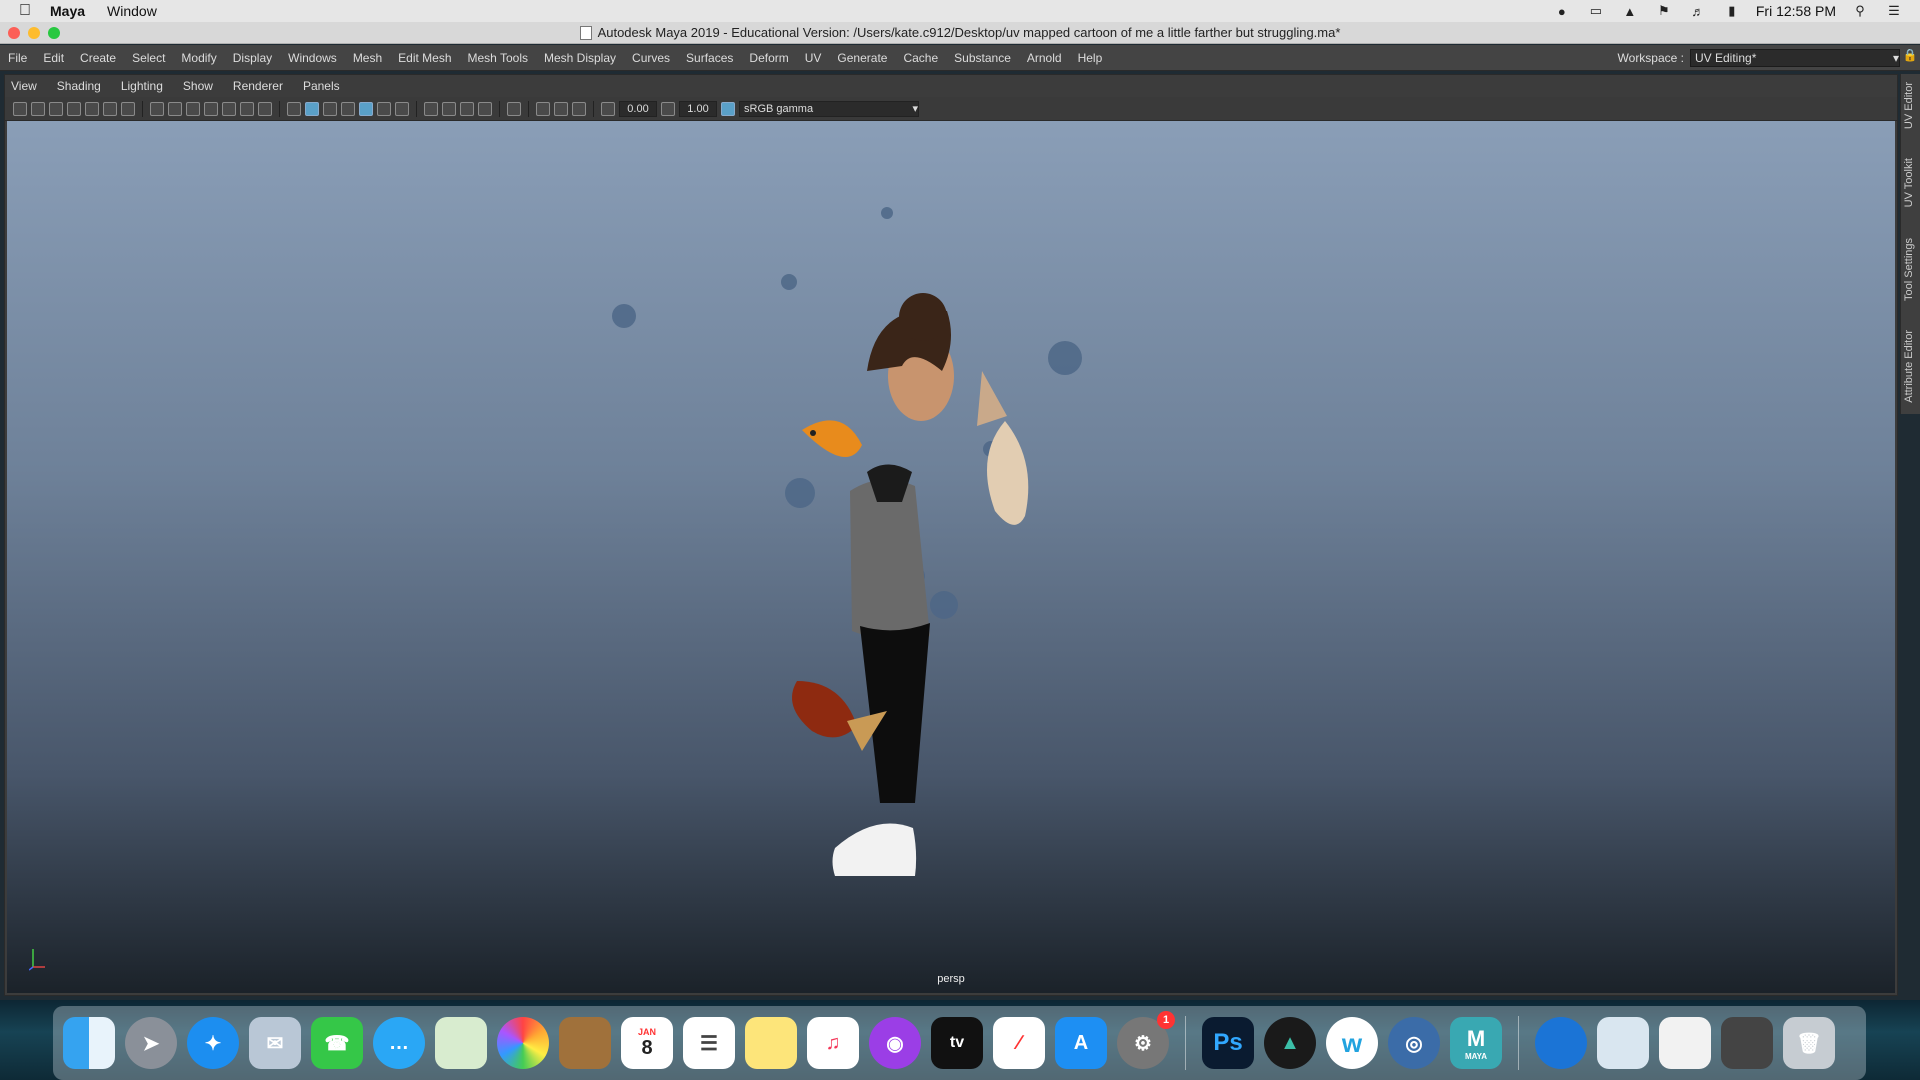 The image size is (1920, 1080). What do you see at coordinates (1911, 269) in the screenshot?
I see `tab-tool-settings: Tool Settings` at bounding box center [1911, 269].